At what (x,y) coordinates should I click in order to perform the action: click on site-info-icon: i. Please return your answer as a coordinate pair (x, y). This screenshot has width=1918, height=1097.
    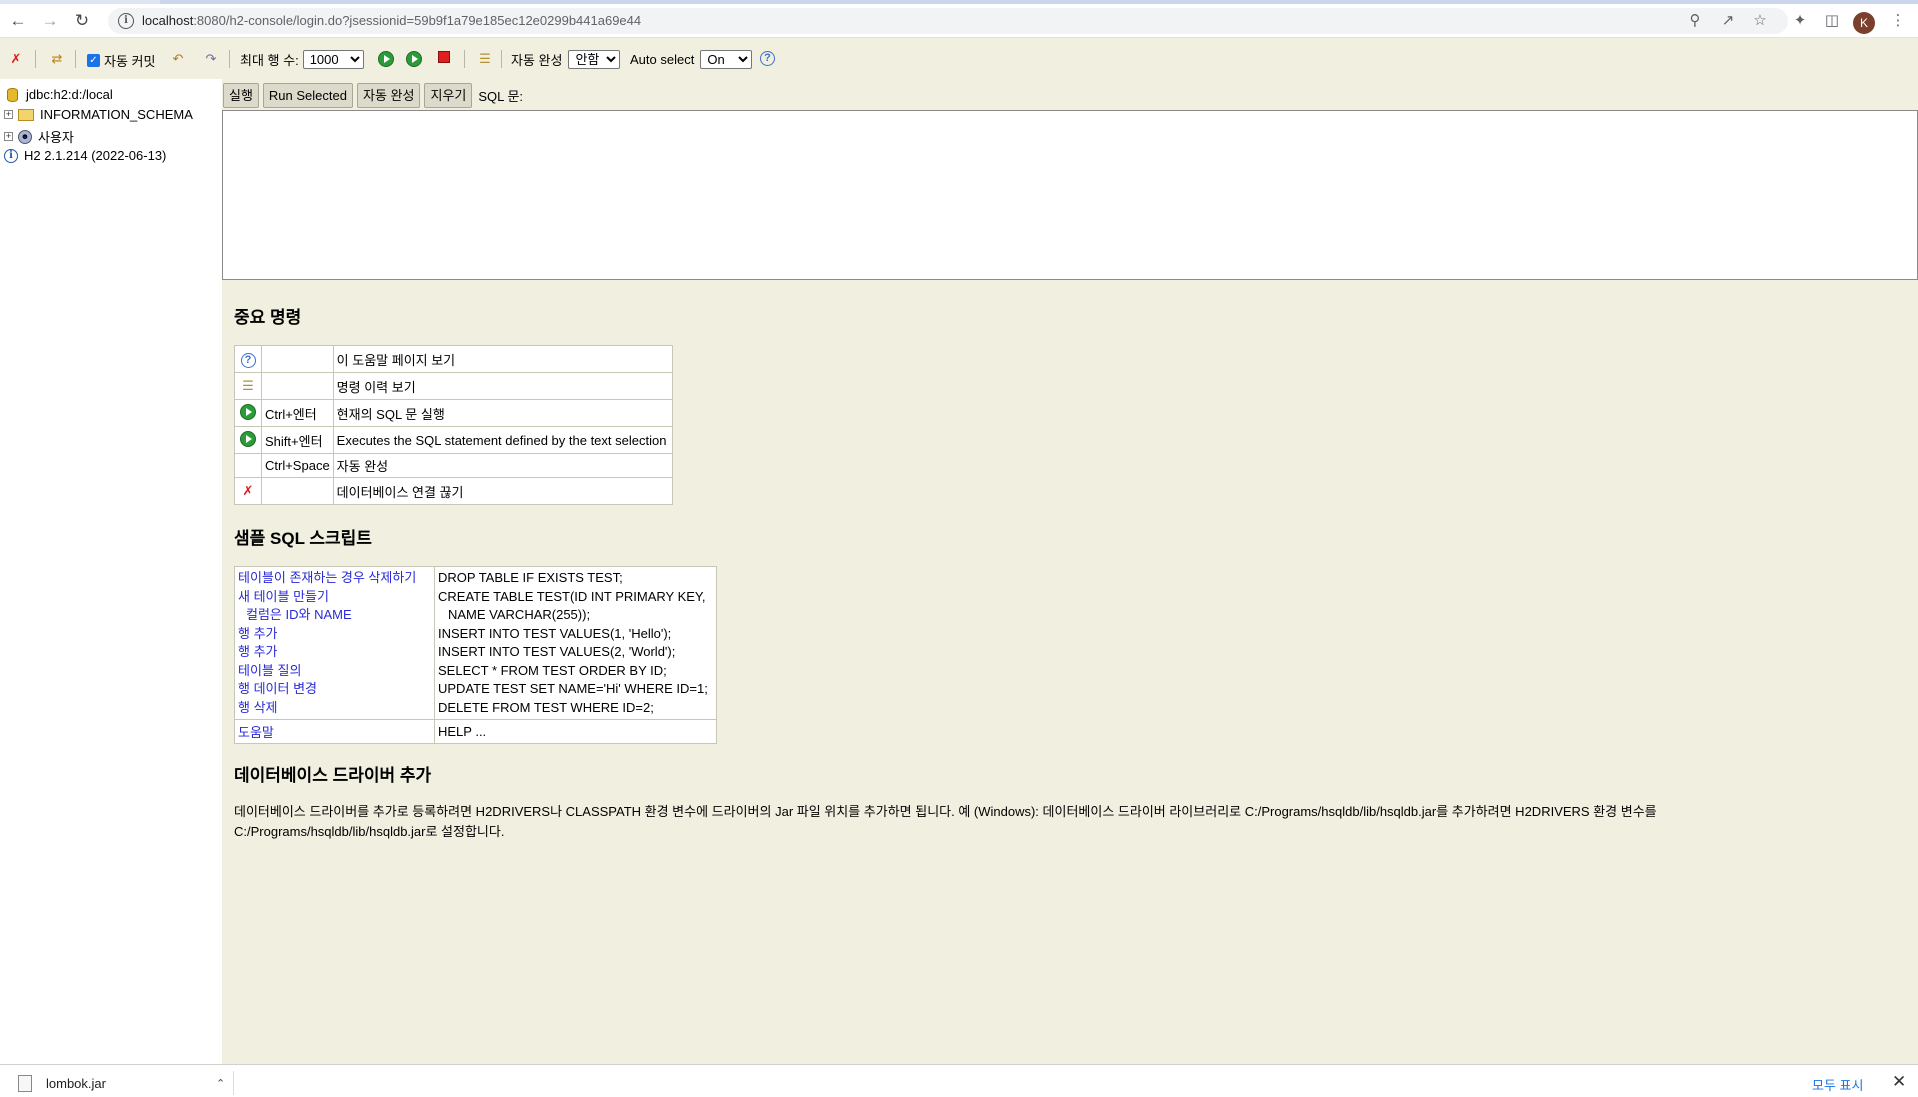
    Looking at the image, I should click on (126, 21).